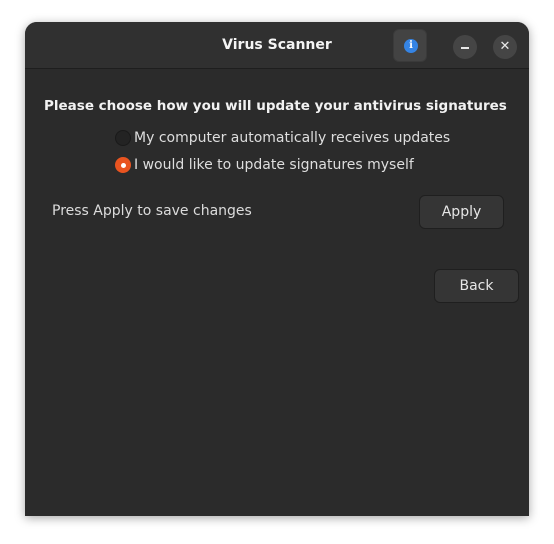 The height and width of the screenshot is (544, 554). What do you see at coordinates (476, 286) in the screenshot?
I see `back-button: Back` at bounding box center [476, 286].